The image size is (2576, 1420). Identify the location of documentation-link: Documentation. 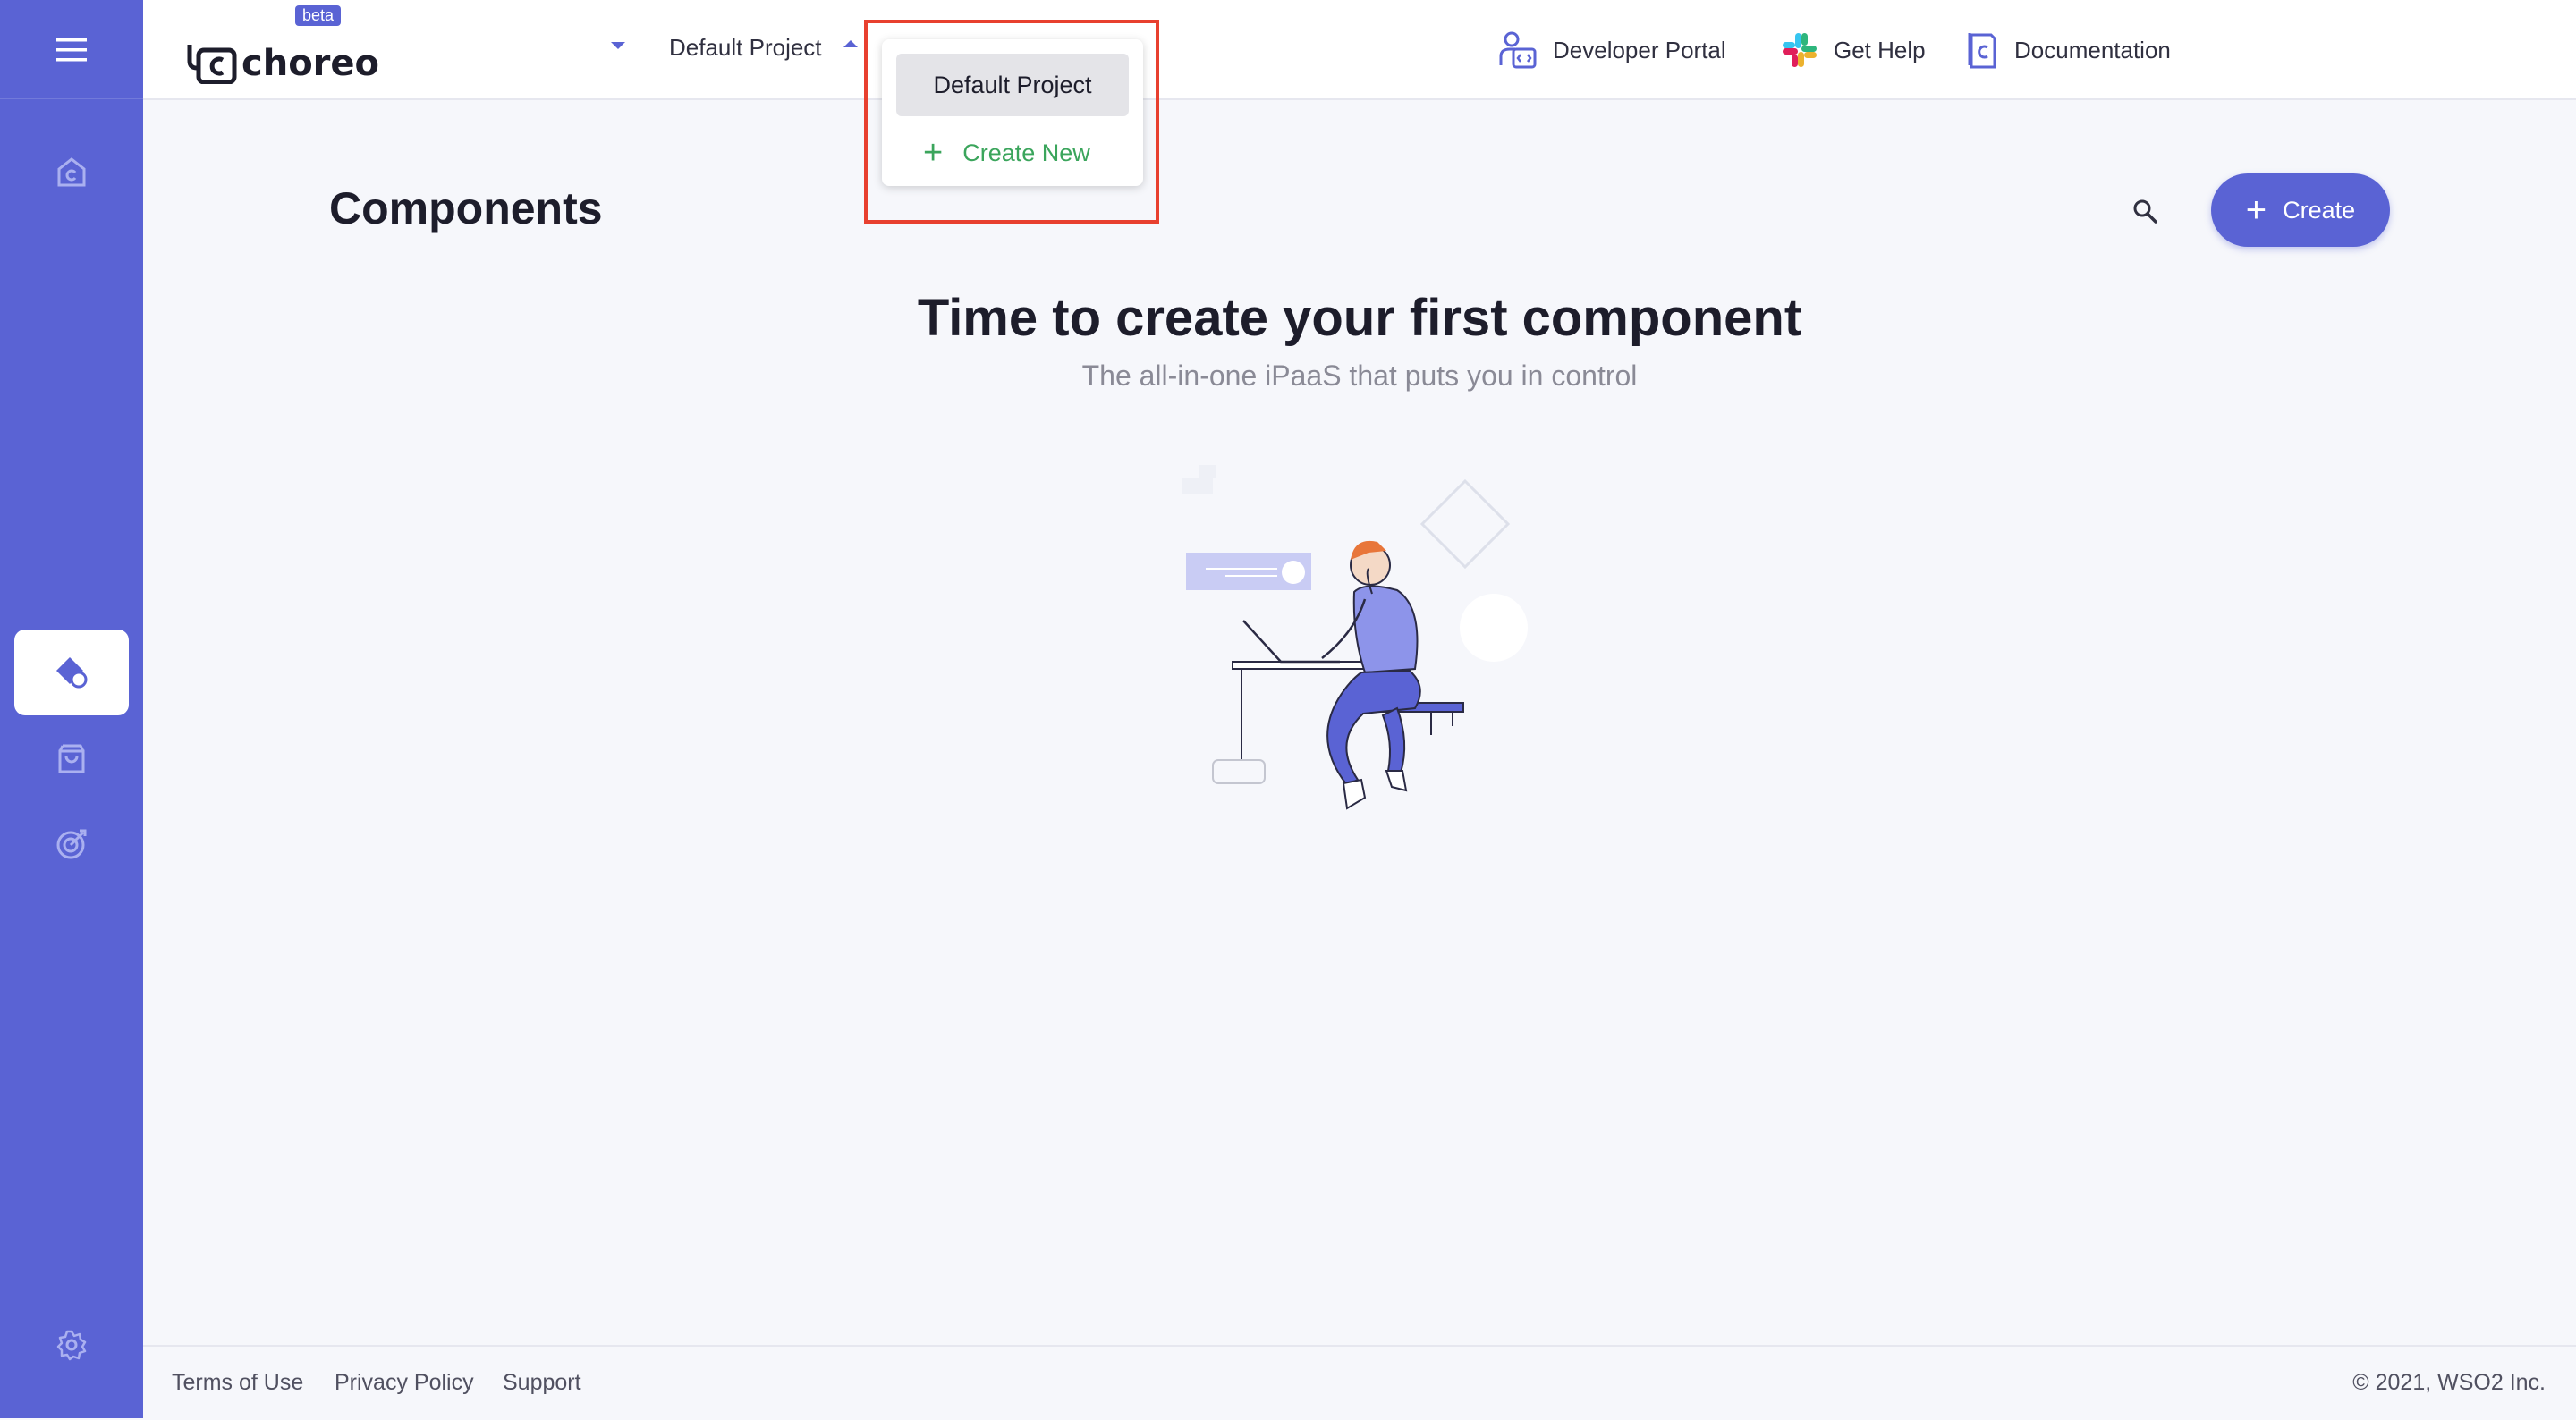
(2067, 50).